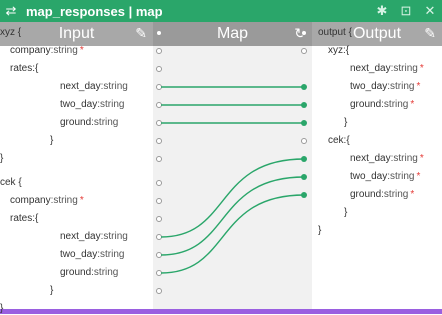 The height and width of the screenshot is (315, 442). What do you see at coordinates (221, 11) in the screenshot?
I see `title-bar: ⇄ map_responses | map ✱ ⊡ ✕` at bounding box center [221, 11].